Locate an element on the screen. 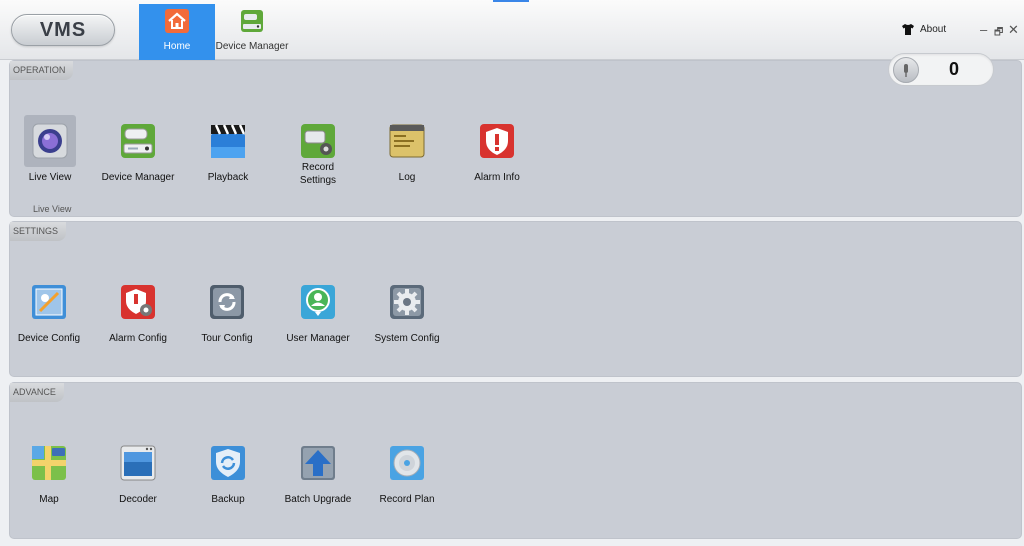 This screenshot has height=546, width=1024. system-config-label: System Config is located at coordinates (407, 338).